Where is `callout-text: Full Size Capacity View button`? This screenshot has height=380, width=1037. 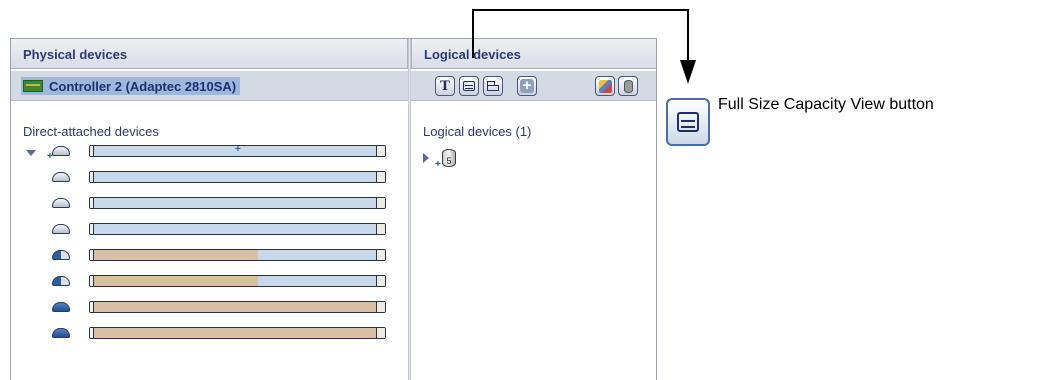 callout-text: Full Size Capacity View button is located at coordinates (826, 104).